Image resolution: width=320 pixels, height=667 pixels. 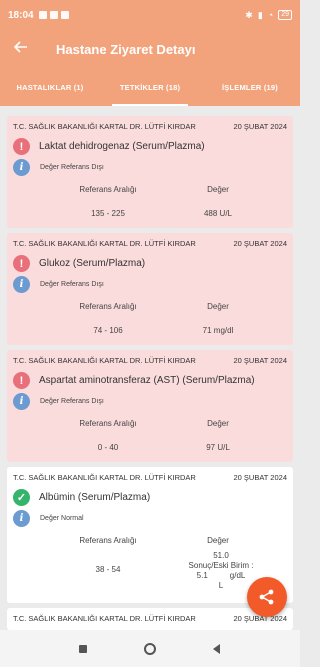 I want to click on test-name: Laktat dehidrogenaz (Serum/Plazma), so click(x=122, y=146).